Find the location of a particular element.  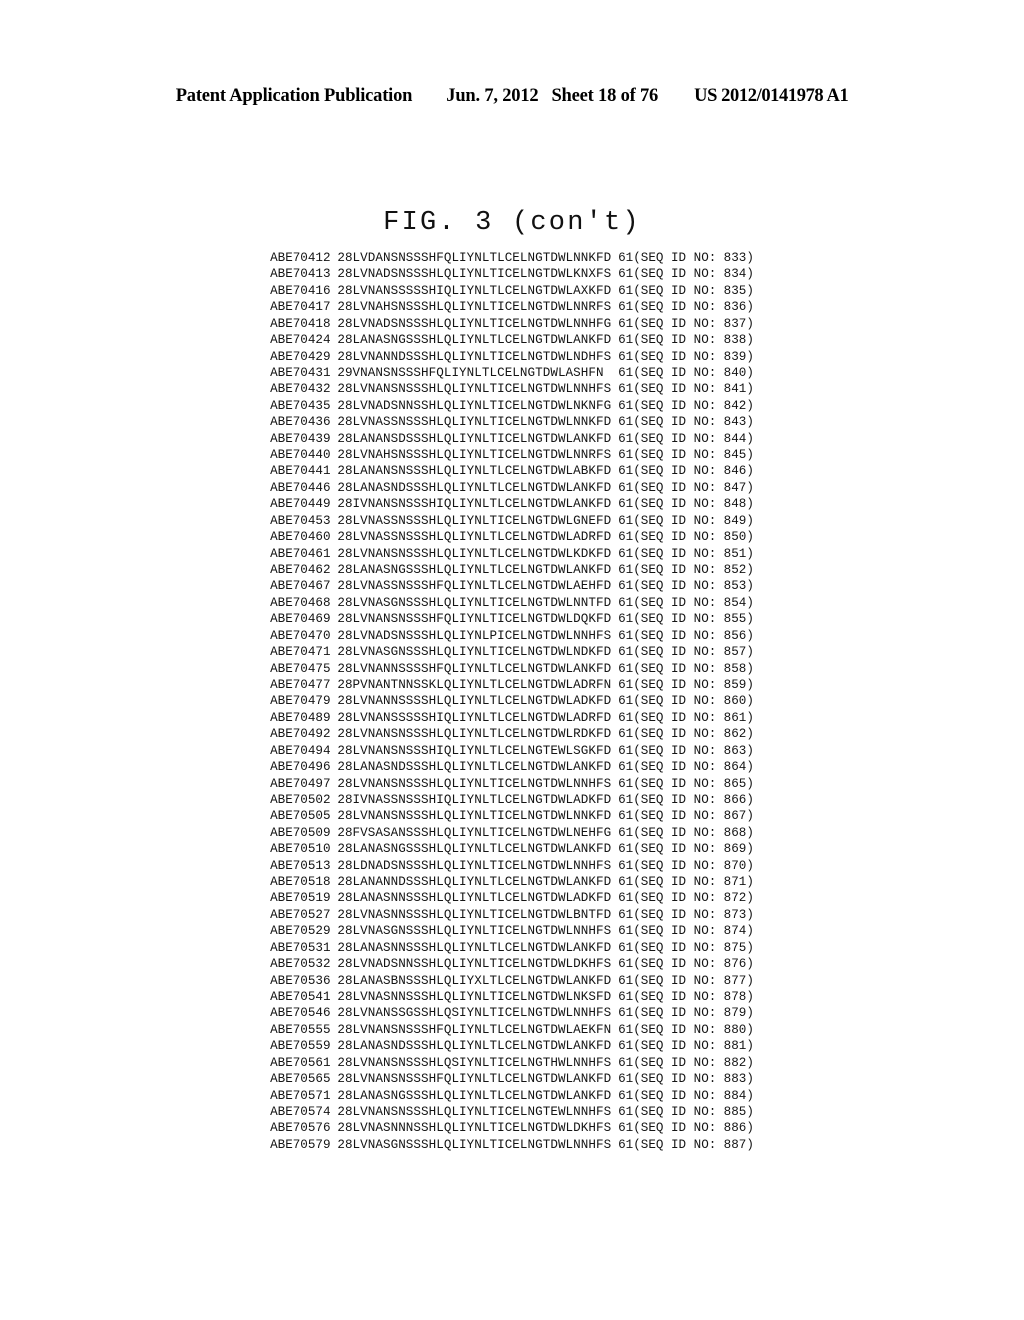

amino-acid-sequence: LVNASNNSSSHLQLIYNLTICELNGTDWLNKSFD is located at coordinates (482, 996).